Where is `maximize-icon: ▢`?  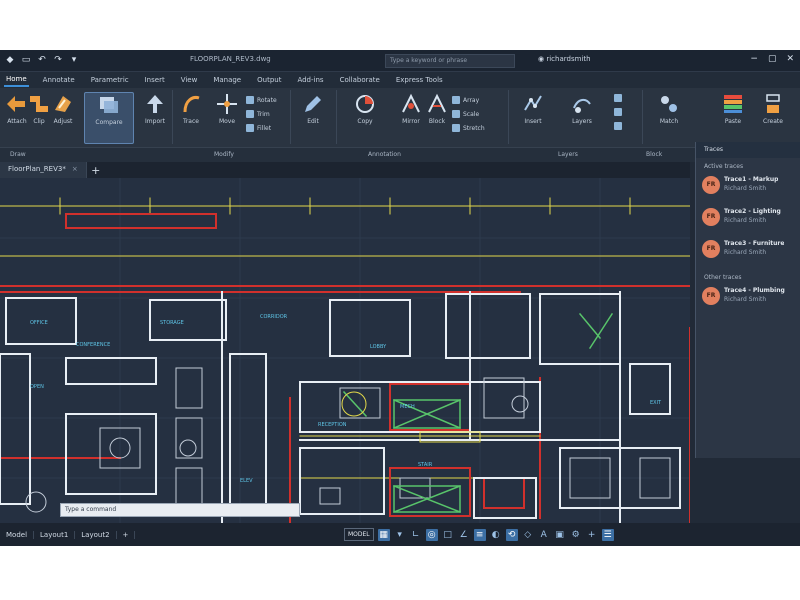 maximize-icon: ▢ is located at coordinates (772, 59).